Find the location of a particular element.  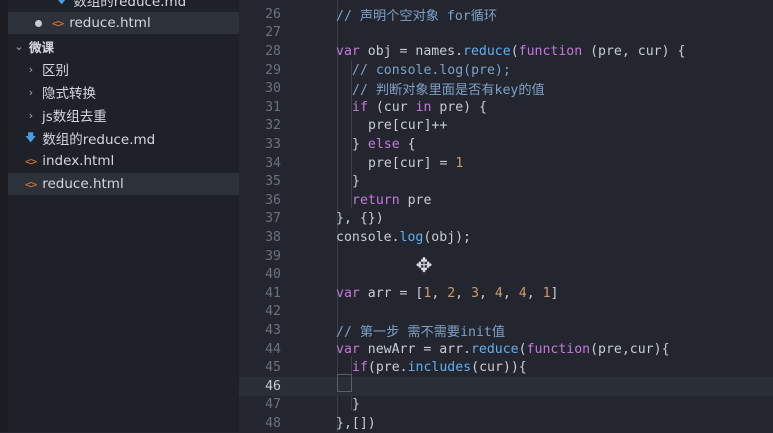

code-line: 37 }, {}) is located at coordinates (506, 219).